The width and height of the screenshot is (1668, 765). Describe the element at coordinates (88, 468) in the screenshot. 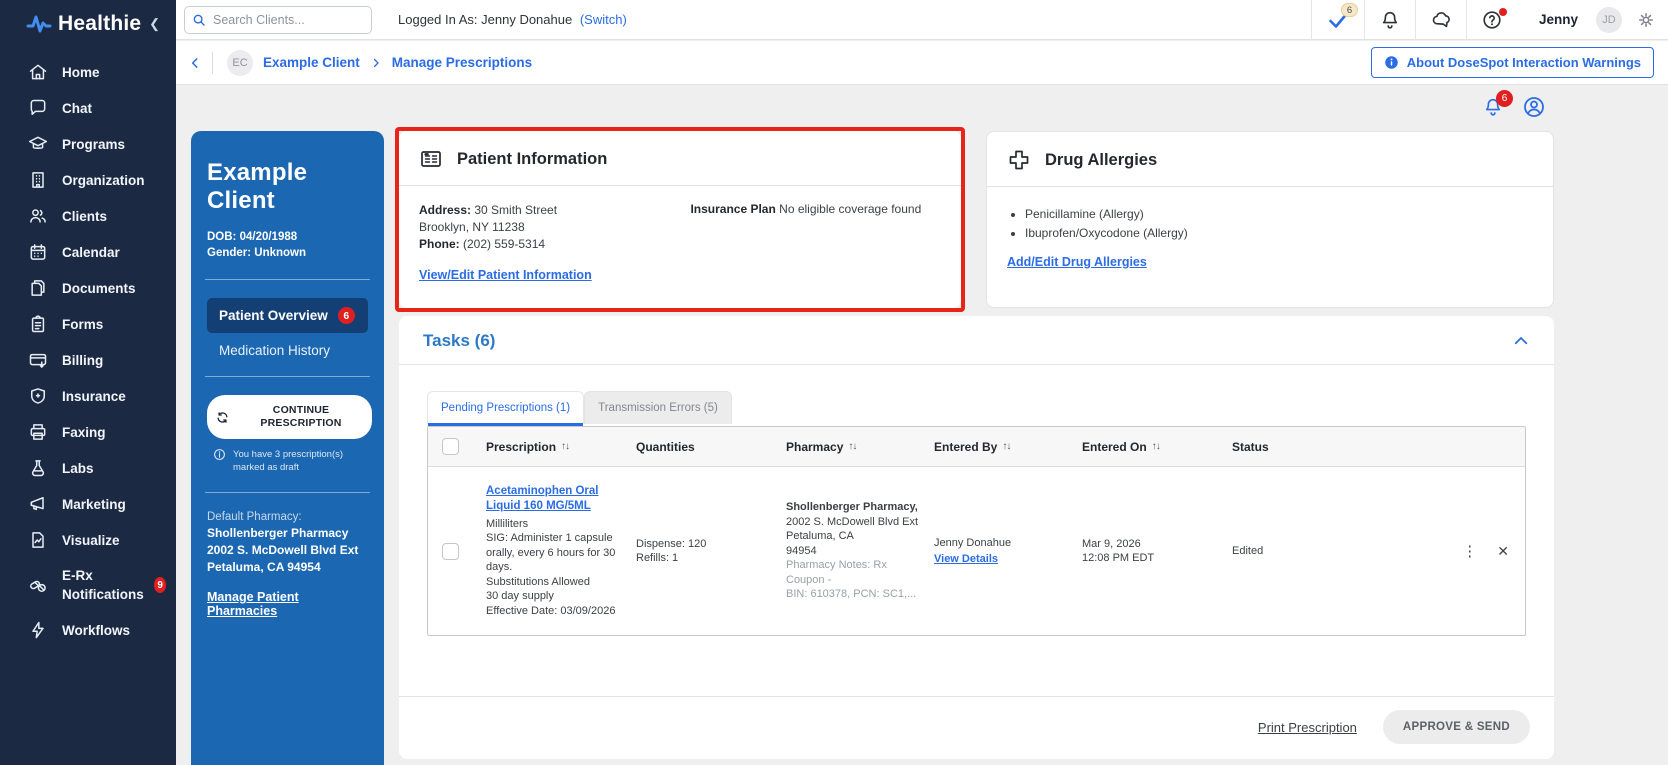

I see `sidebar-item-labs: Labs` at that location.